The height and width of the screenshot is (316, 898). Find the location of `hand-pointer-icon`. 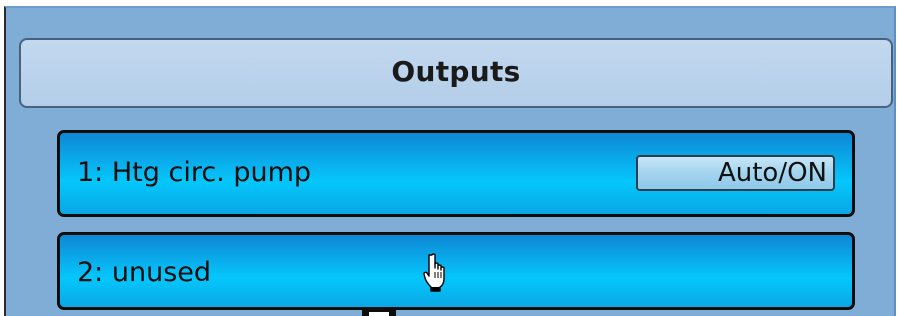

hand-pointer-icon is located at coordinates (436, 273).